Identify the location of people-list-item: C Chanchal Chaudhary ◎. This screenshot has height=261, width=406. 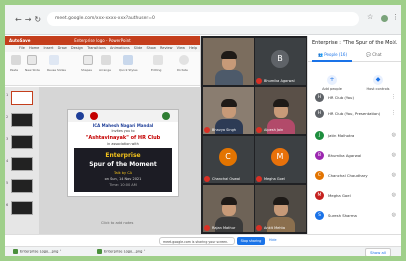
(354, 176).